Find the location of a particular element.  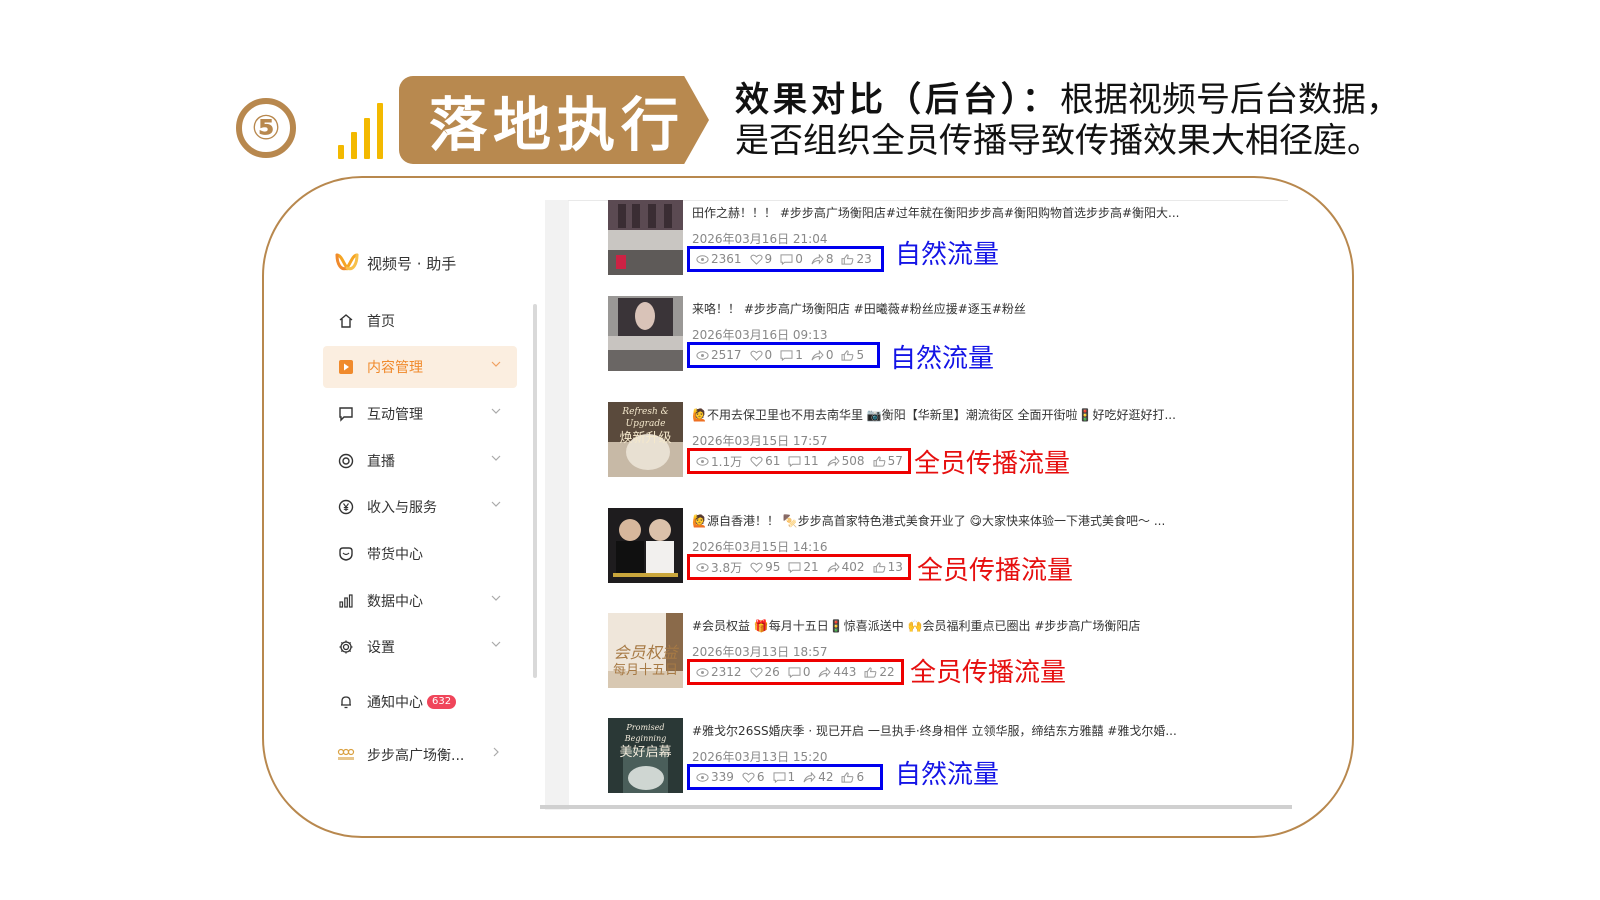

thumb-text: 焕新升级 is located at coordinates (645, 438).